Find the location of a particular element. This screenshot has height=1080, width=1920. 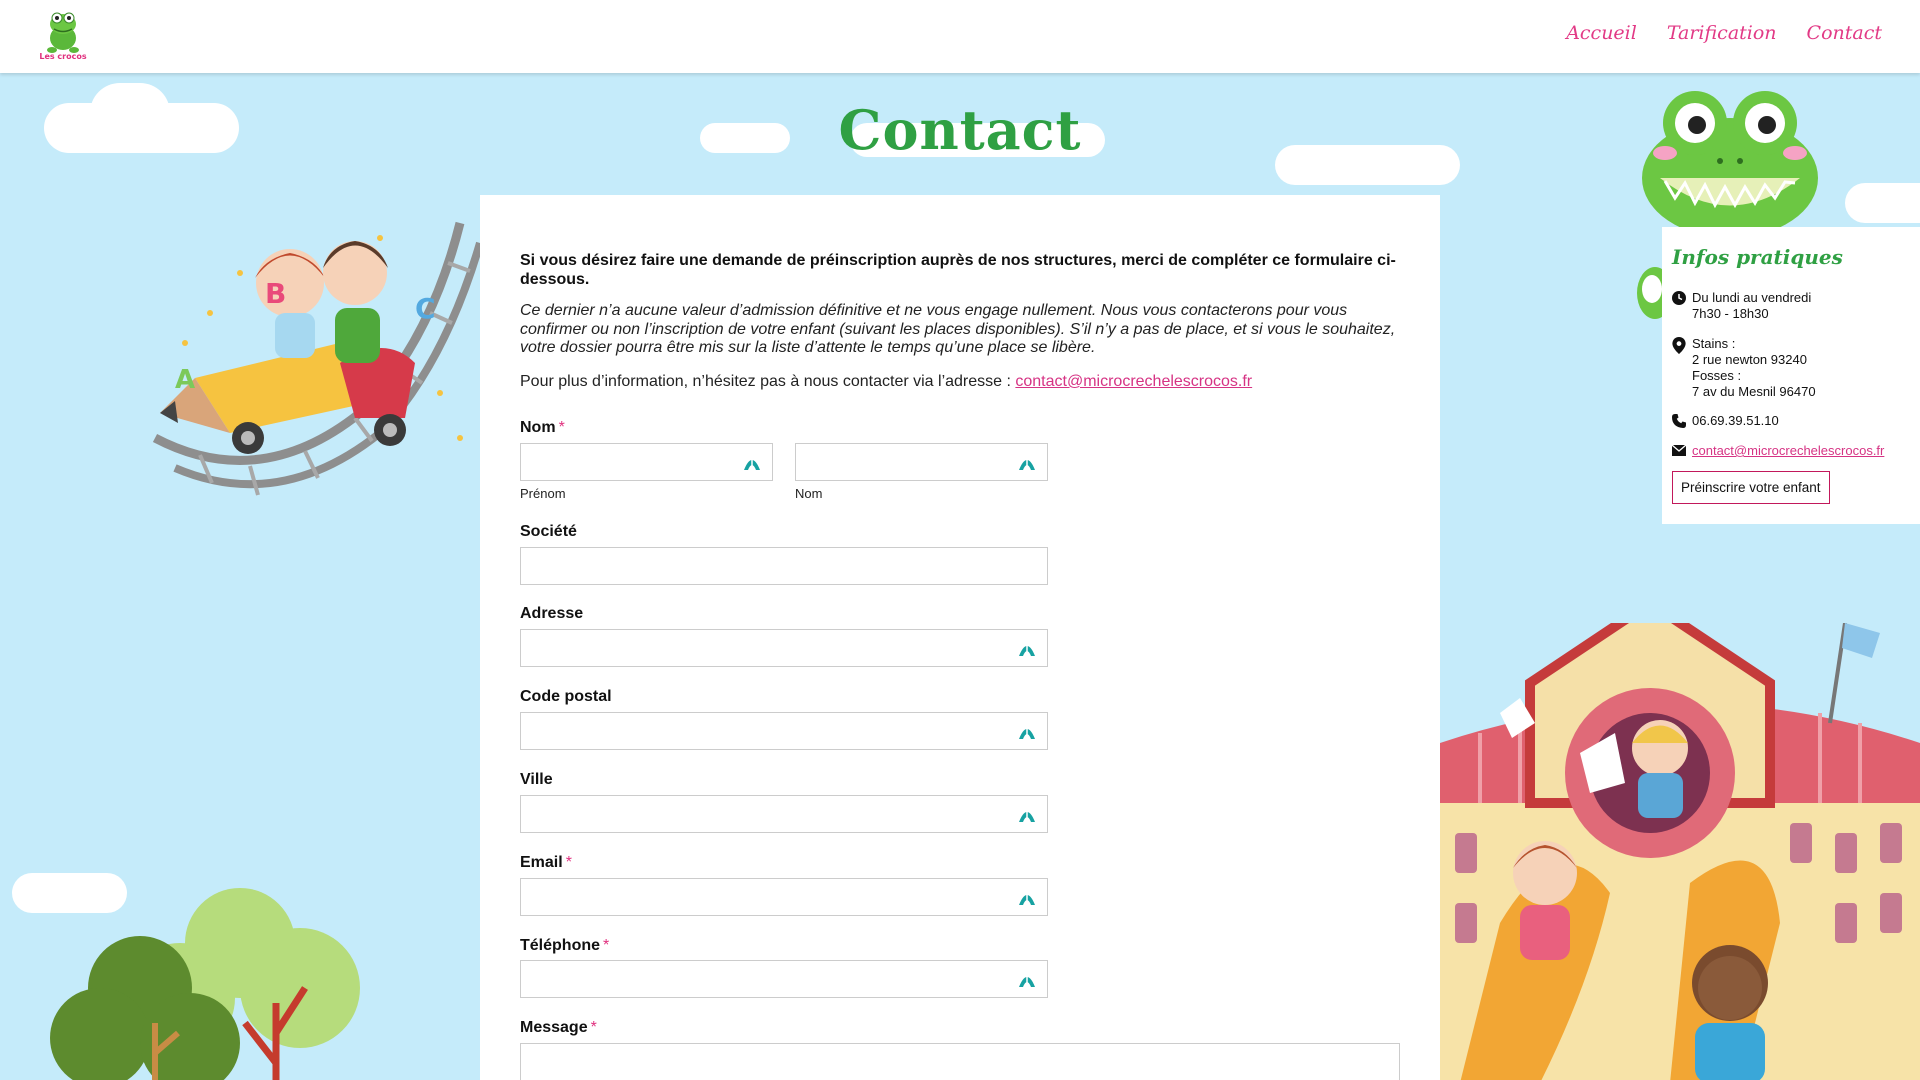

phone-icon is located at coordinates (1679, 421).